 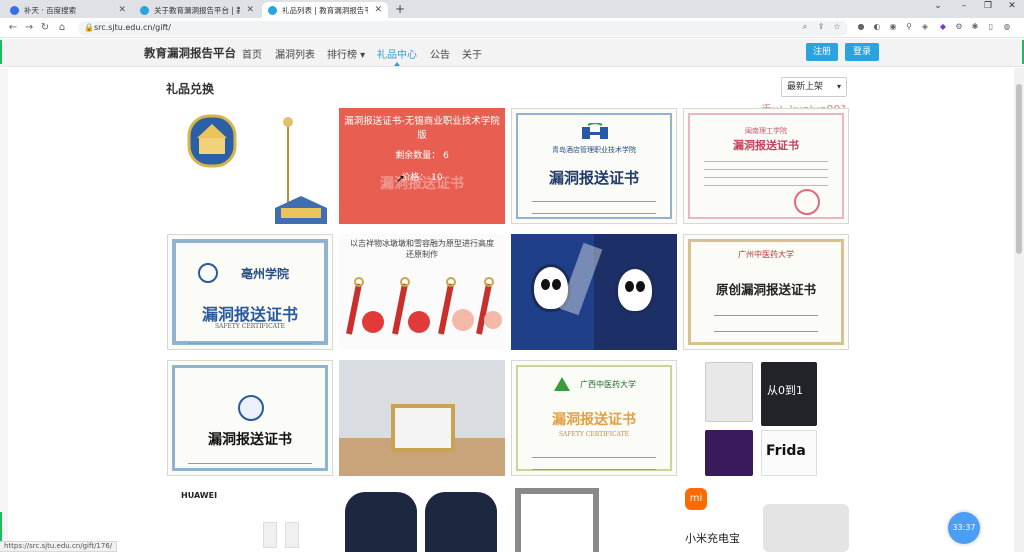 I want to click on gift-card: 青岛酒店管理职业技术学院 漏洞报送证书, so click(x=594, y=166).